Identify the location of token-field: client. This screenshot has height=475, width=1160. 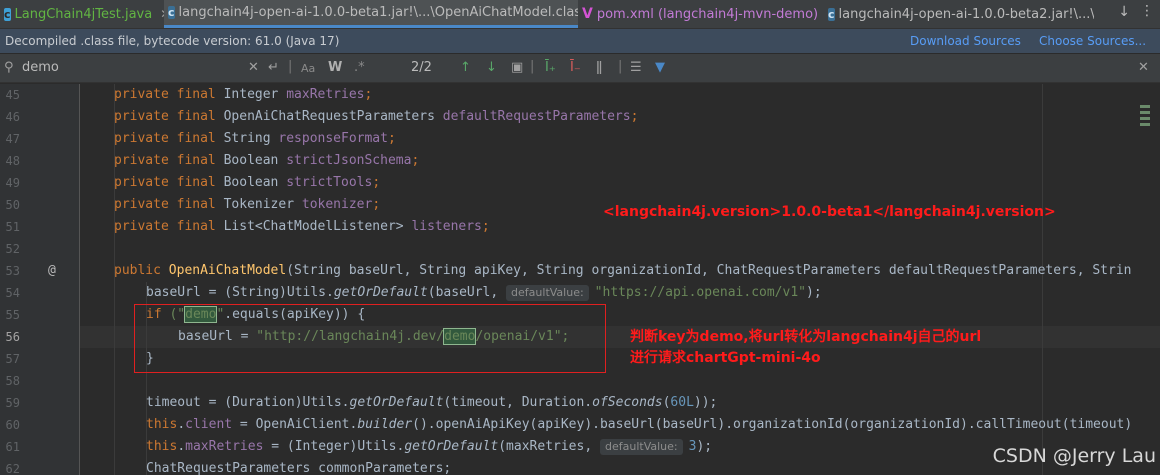
(209, 424).